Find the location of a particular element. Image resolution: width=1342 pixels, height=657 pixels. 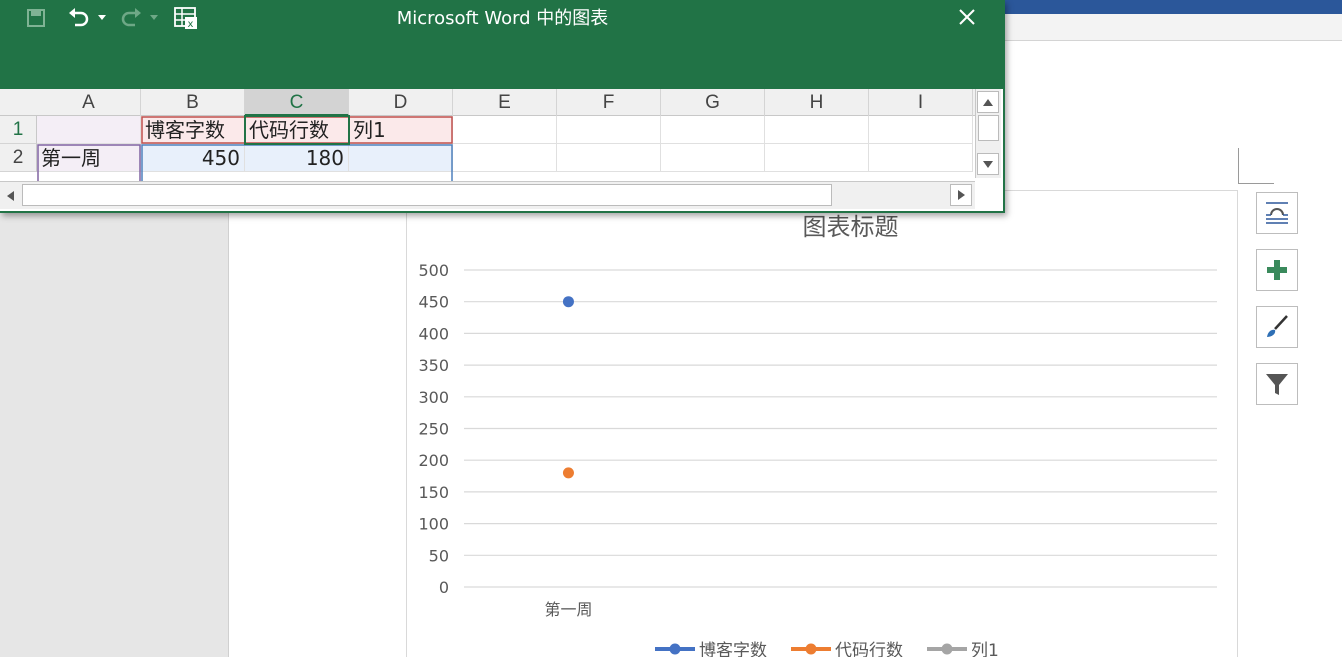

horizontal-scrollbar is located at coordinates (487, 195).